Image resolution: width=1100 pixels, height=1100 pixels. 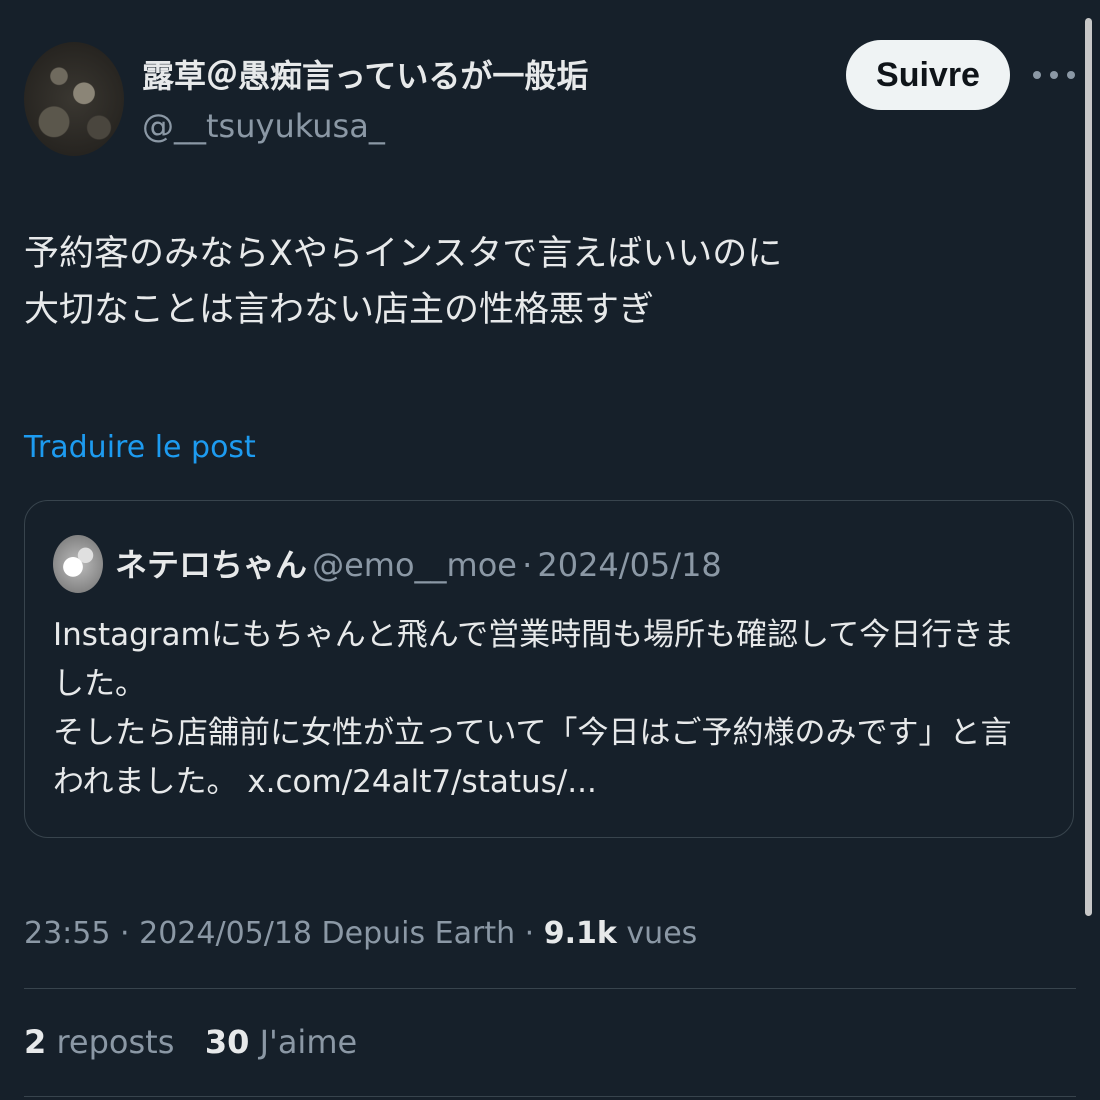 What do you see at coordinates (532, 733) in the screenshot?
I see `quoted-post-line: そしたら店舗前に女性が立っていて「今日はご予約様のみです」と言` at bounding box center [532, 733].